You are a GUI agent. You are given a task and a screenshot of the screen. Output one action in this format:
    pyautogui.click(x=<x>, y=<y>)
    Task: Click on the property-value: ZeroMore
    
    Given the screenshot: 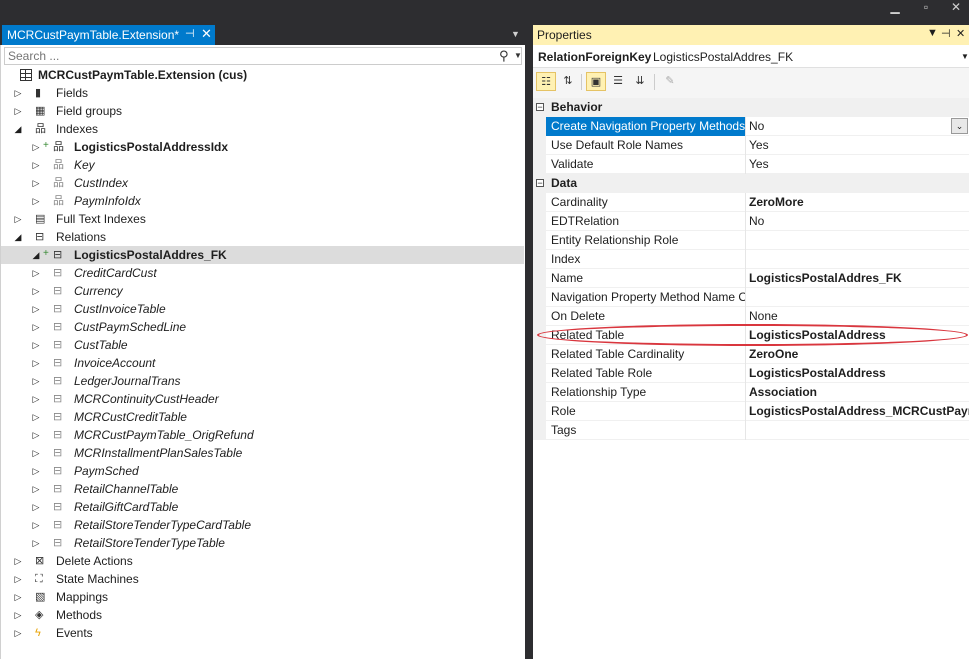 What is the action you would take?
    pyautogui.click(x=859, y=202)
    